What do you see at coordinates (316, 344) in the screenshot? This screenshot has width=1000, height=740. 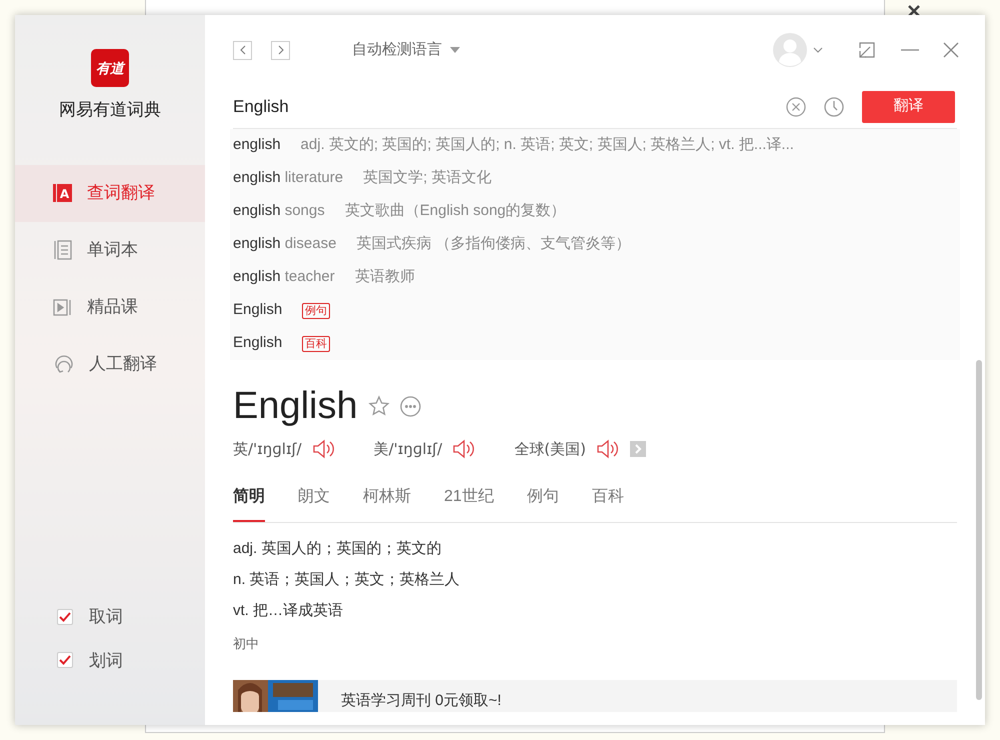 I see `tag-label: 百科` at bounding box center [316, 344].